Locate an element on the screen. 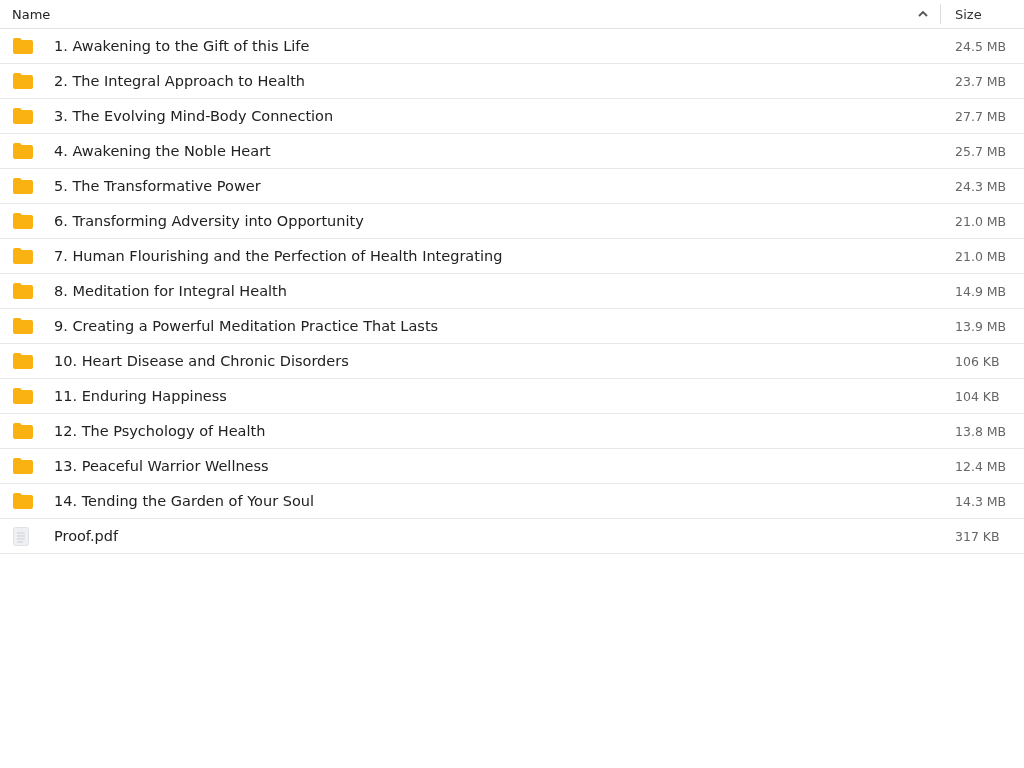  file-size: 25.7 MB is located at coordinates (981, 151).